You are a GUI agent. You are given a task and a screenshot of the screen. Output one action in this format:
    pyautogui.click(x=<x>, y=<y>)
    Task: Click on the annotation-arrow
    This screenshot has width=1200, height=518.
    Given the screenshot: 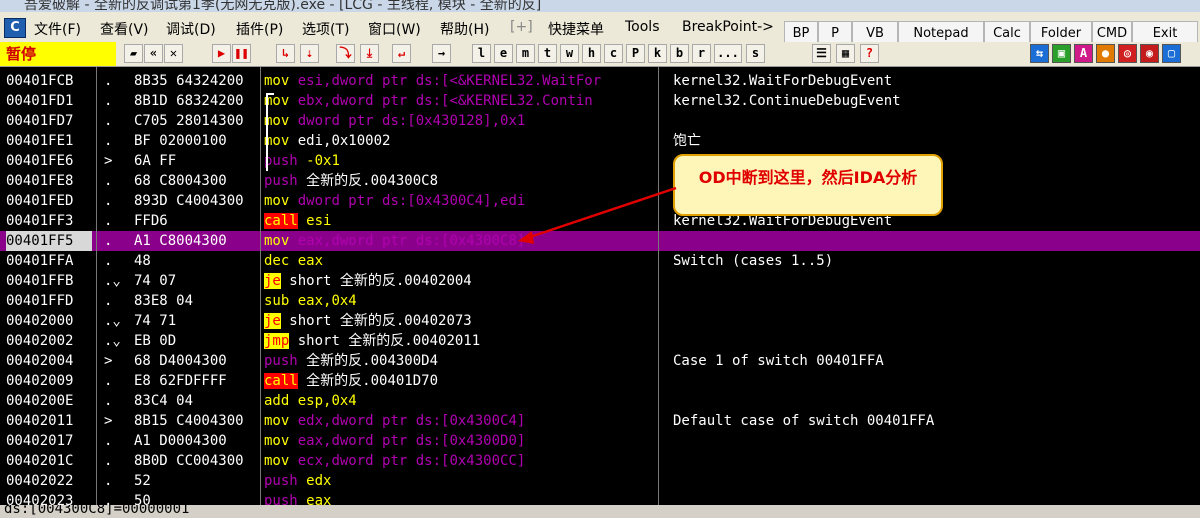 What is the action you would take?
    pyautogui.click(x=597, y=215)
    